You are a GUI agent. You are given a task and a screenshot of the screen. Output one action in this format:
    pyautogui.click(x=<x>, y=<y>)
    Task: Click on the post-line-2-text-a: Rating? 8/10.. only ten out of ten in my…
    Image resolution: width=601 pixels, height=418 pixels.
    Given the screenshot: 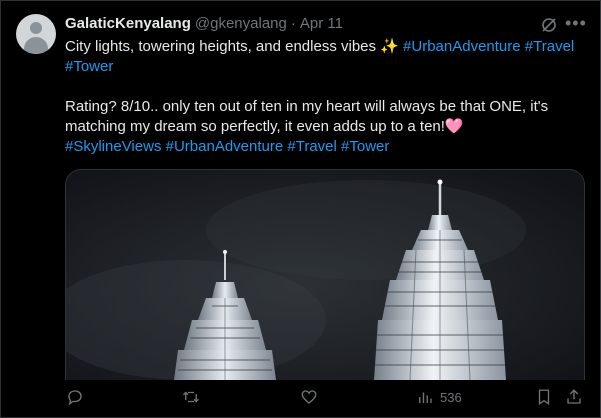 What is the action you would take?
    pyautogui.click(x=307, y=106)
    